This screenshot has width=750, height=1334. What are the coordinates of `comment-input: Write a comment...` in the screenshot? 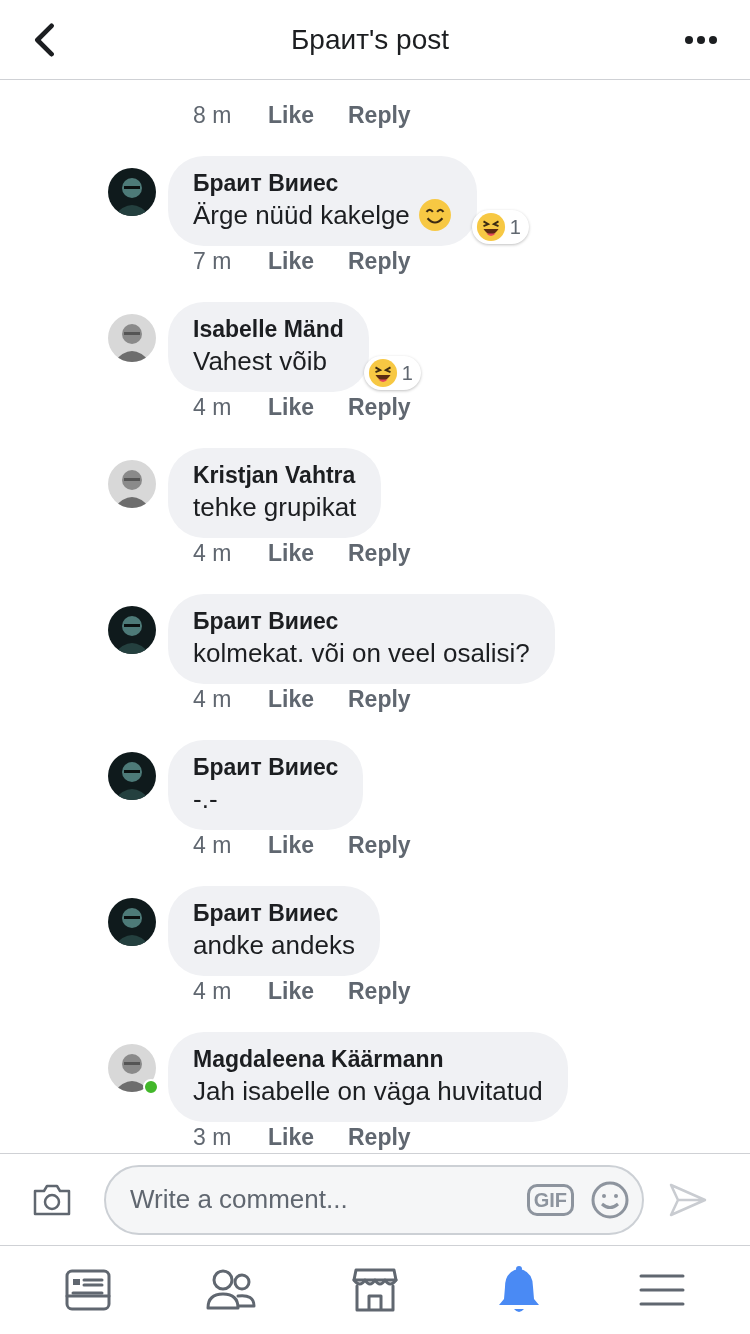 It's located at (320, 1199).